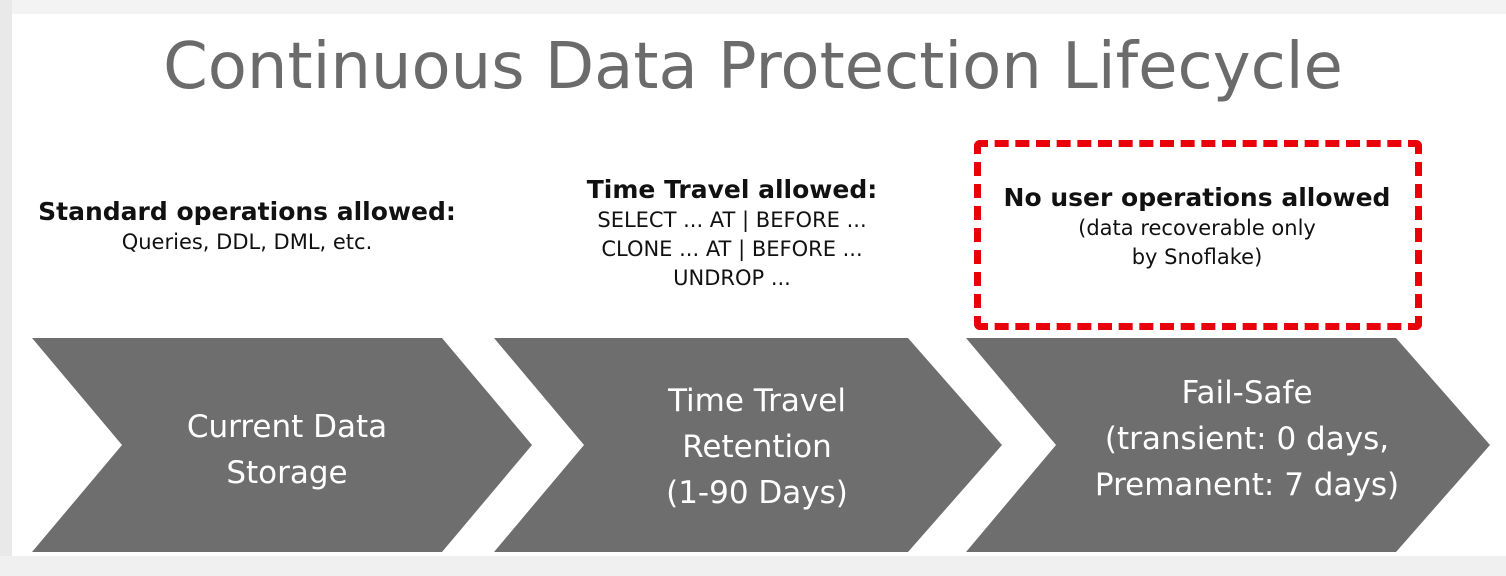 This screenshot has height=576, width=1506. I want to click on stage-label-line: (transient: 0 days,, so click(1247, 439).